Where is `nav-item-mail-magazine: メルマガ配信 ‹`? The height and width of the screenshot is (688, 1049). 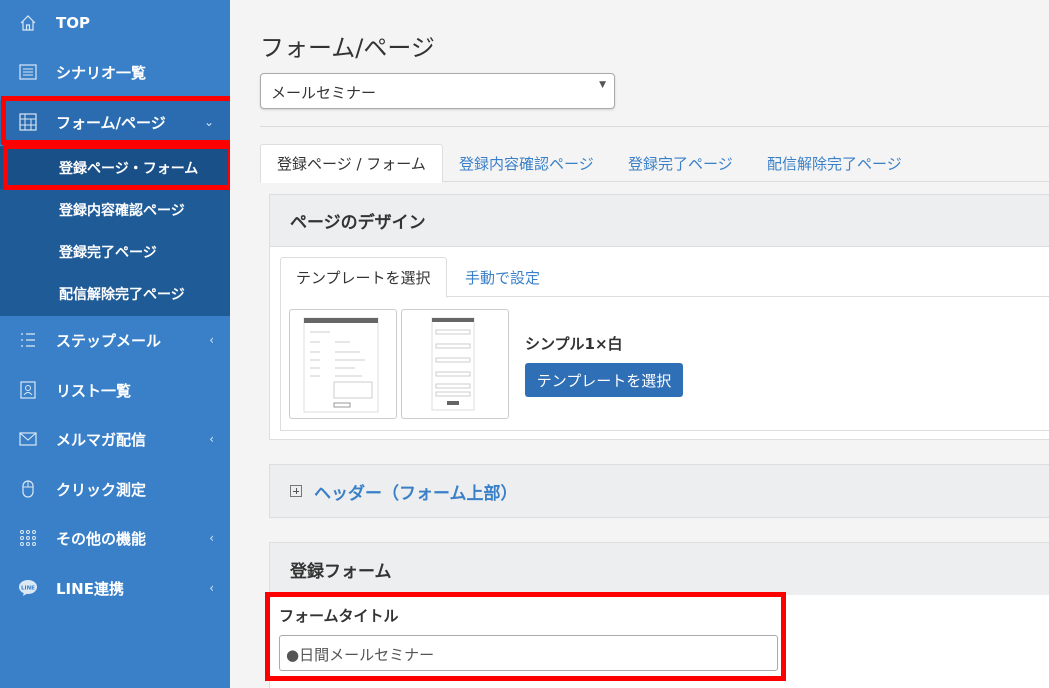 nav-item-mail-magazine: メルマガ配信 ‹ is located at coordinates (115, 439).